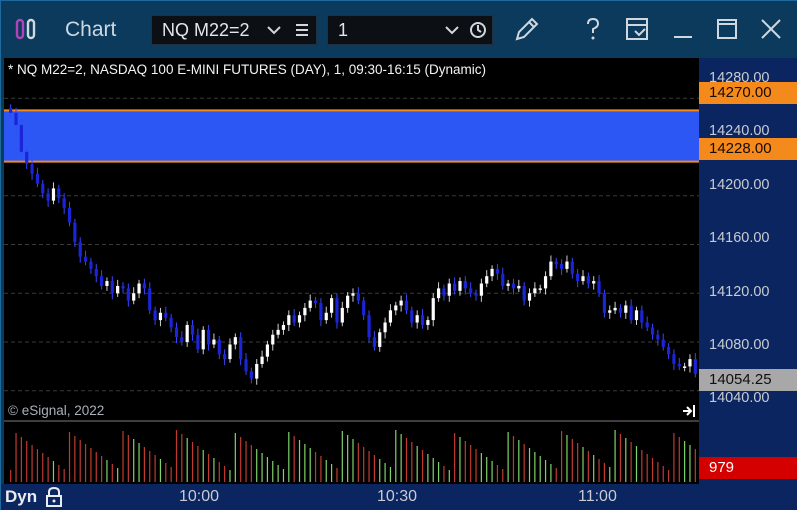 The width and height of the screenshot is (797, 510). What do you see at coordinates (748, 93) in the screenshot?
I see `zone-upper-tag: 14270.00` at bounding box center [748, 93].